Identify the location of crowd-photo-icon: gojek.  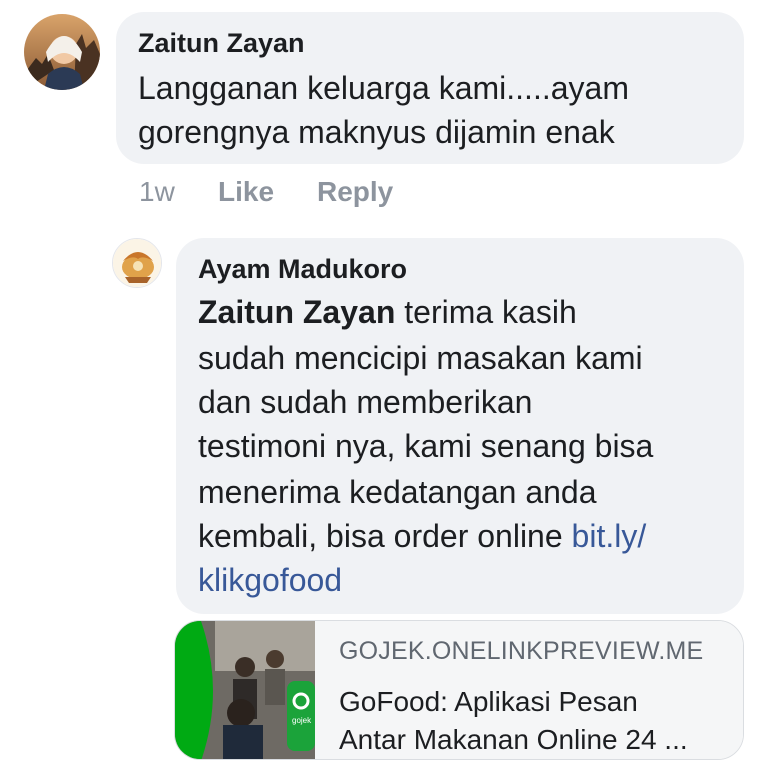
(245, 690).